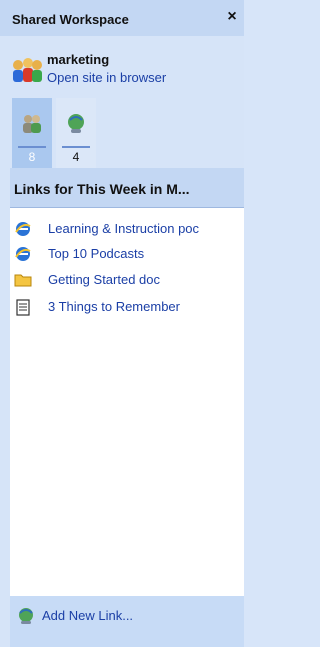 The height and width of the screenshot is (647, 320). What do you see at coordinates (32, 124) in the screenshot?
I see `people-icon` at bounding box center [32, 124].